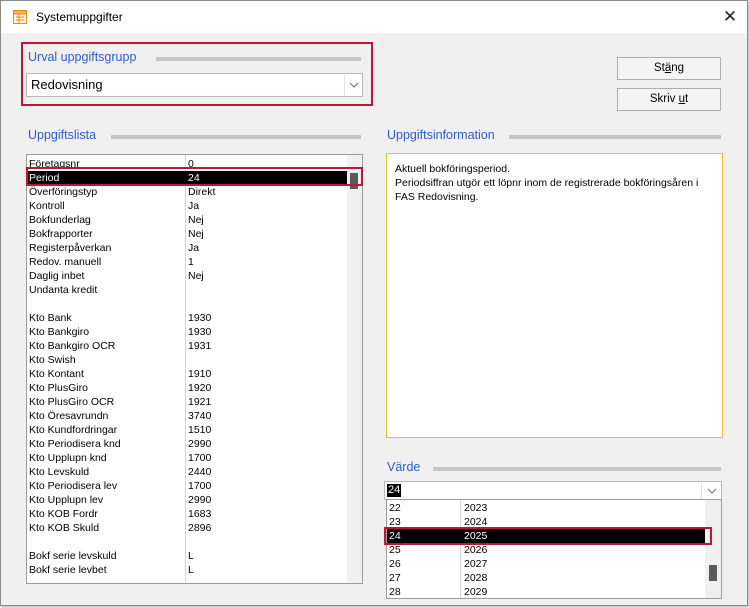  I want to click on task-list-row: Bokfrapporter Nej, so click(187, 234).